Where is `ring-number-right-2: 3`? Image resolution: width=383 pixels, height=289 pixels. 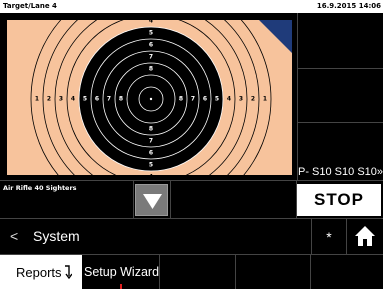
ring-number-right-2: 3 is located at coordinates (241, 99).